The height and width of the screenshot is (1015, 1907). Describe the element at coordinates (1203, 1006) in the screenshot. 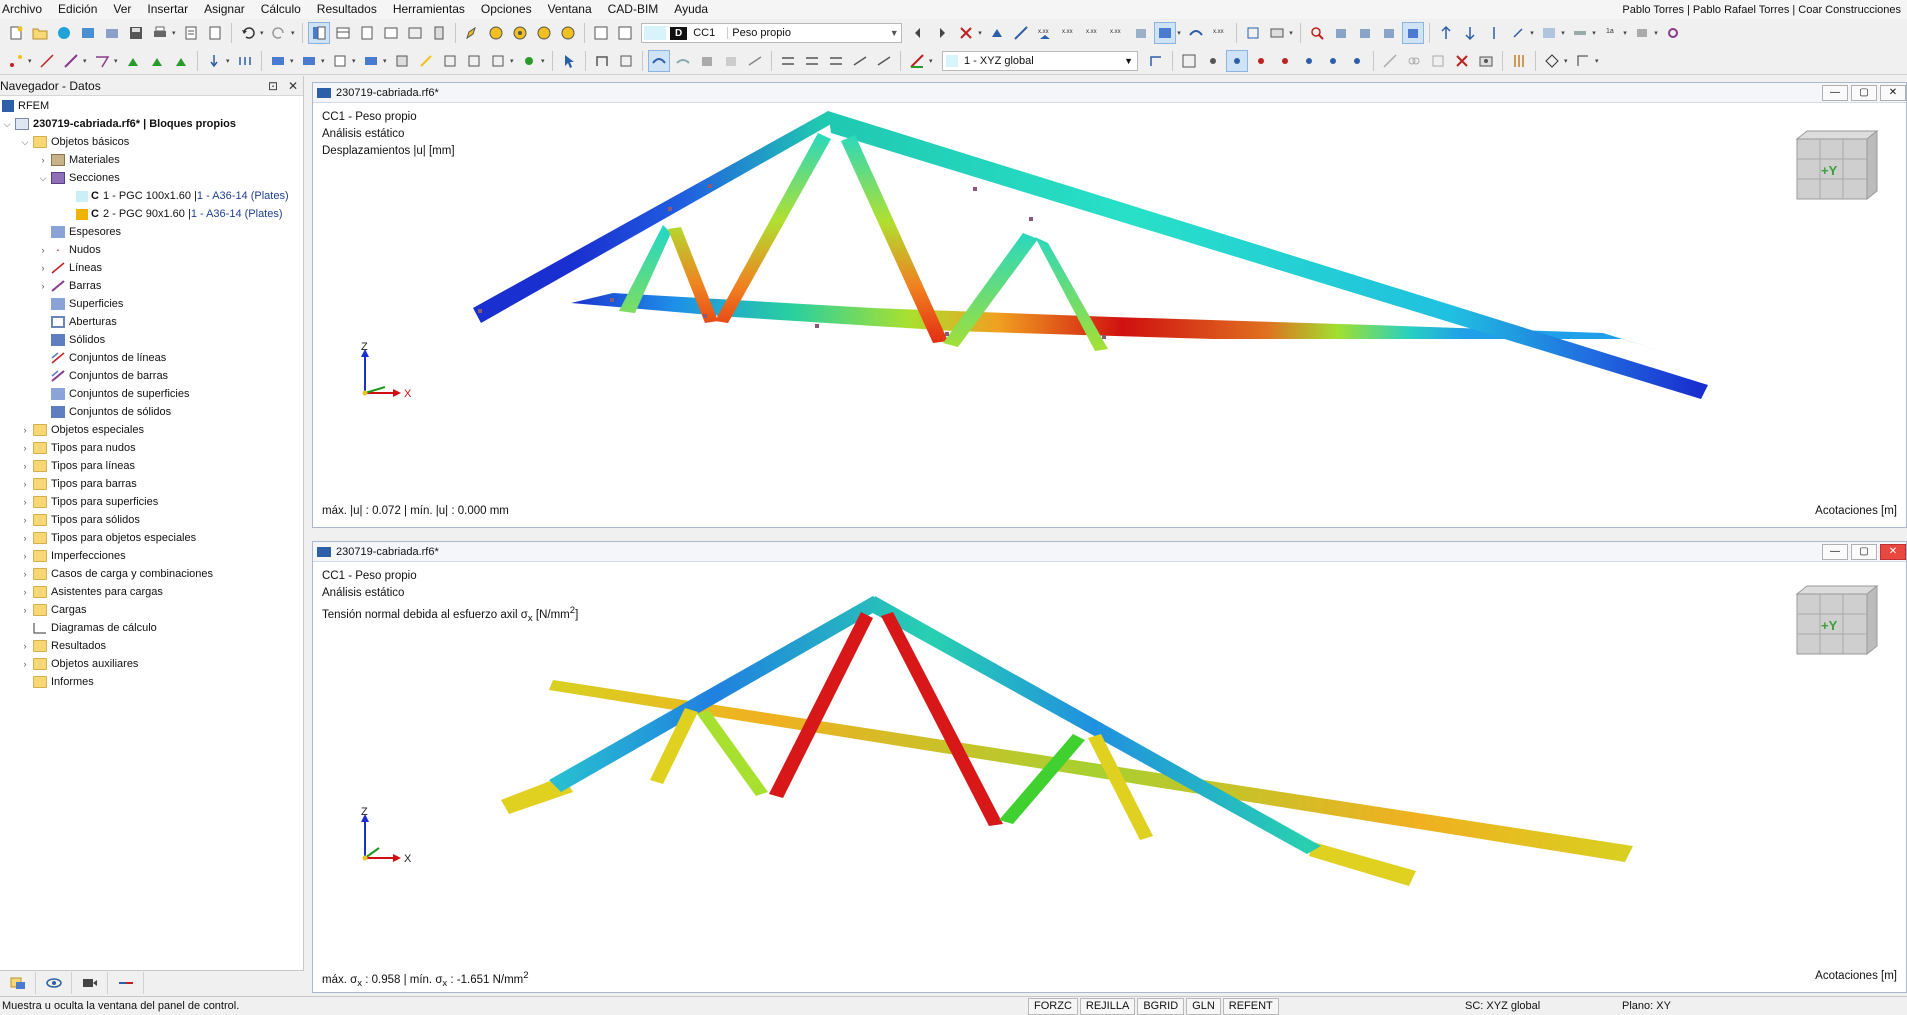

I see `toggle-guidelines: GLN` at that location.